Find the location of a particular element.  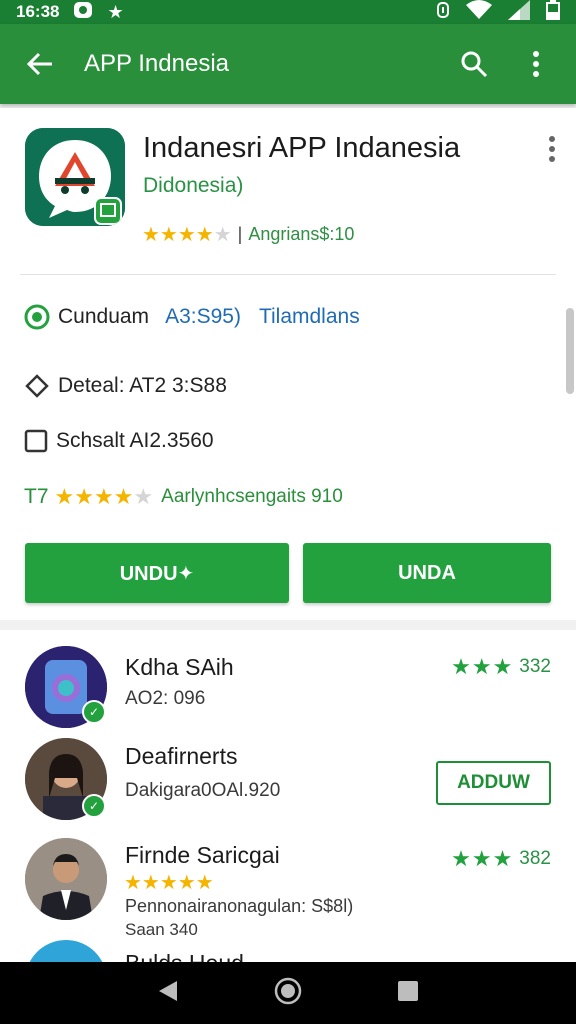

page-title: APP Indnesia is located at coordinates (156, 63).